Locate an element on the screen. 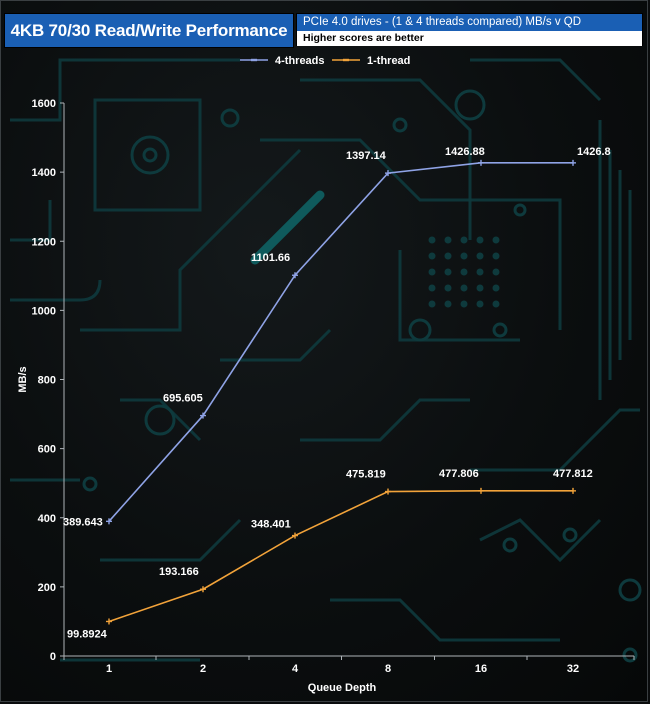 Image resolution: width=650 pixels, height=704 pixels. data-label-4-threads: 1426.88 is located at coordinates (465, 152).